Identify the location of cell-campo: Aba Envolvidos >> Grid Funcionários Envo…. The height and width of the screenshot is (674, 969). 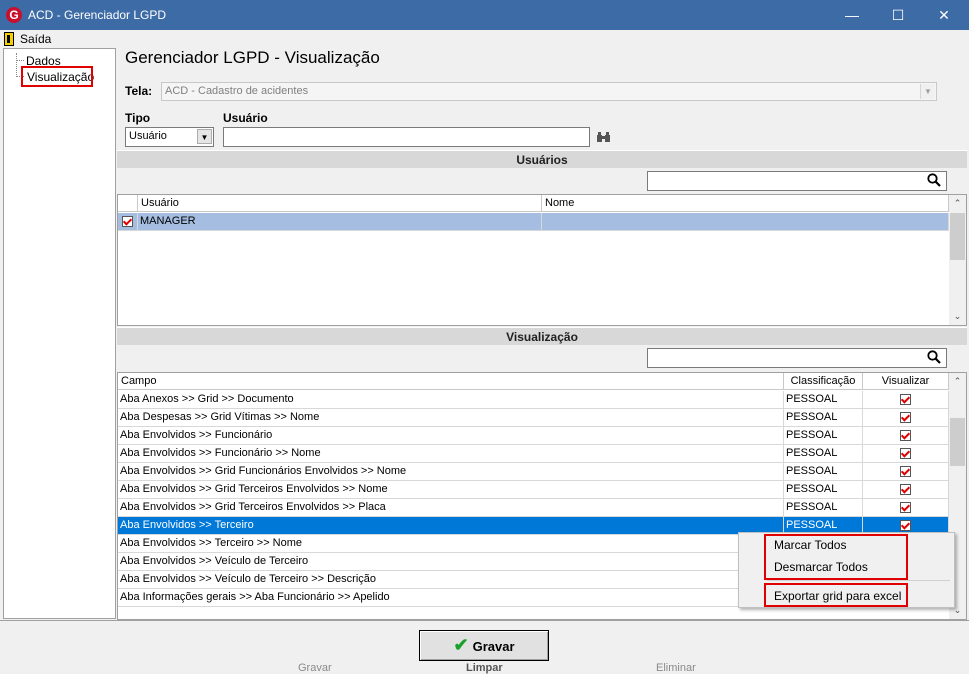
(451, 472).